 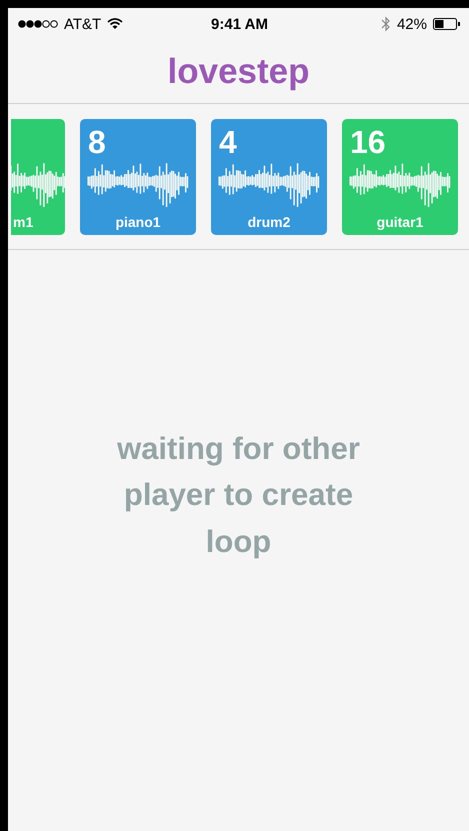 What do you see at coordinates (239, 24) in the screenshot?
I see `clock-time: 9:41 AM` at bounding box center [239, 24].